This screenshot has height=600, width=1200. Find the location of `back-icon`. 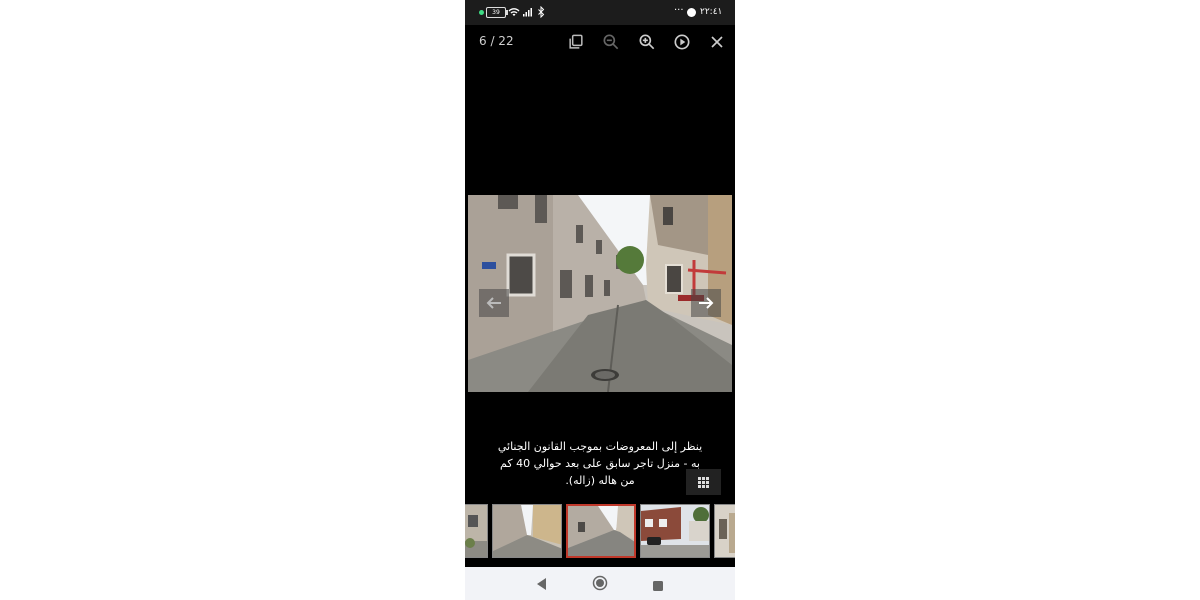

back-icon is located at coordinates (541, 585).